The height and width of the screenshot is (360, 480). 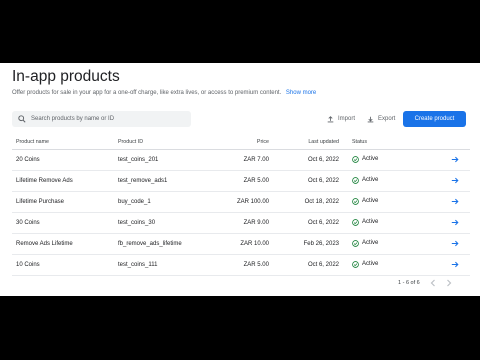 What do you see at coordinates (370, 119) in the screenshot?
I see `download-icon` at bounding box center [370, 119].